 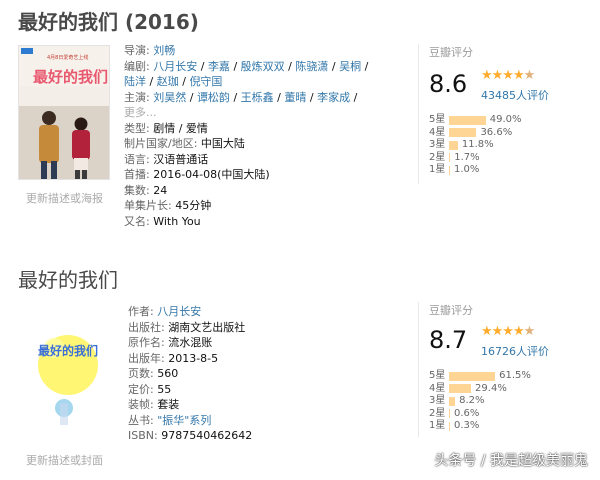 I want to click on rating-level-label: 2星, so click(x=437, y=157).